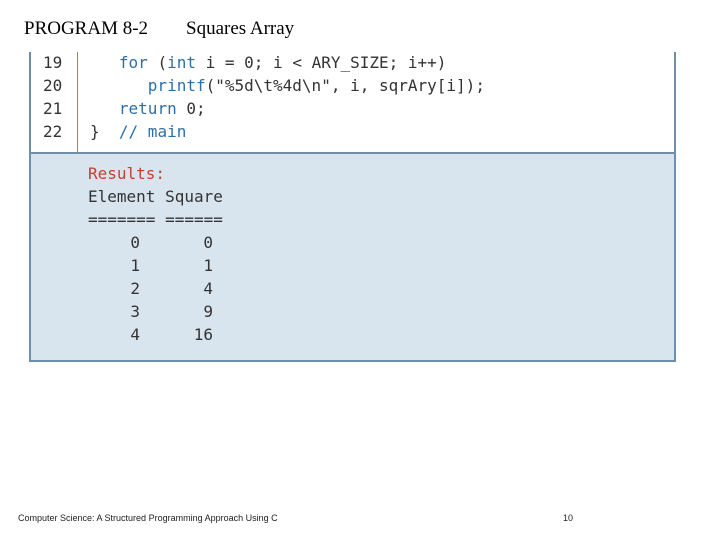  What do you see at coordinates (176, 85) in the screenshot?
I see `code-keyword: printf` at bounding box center [176, 85].